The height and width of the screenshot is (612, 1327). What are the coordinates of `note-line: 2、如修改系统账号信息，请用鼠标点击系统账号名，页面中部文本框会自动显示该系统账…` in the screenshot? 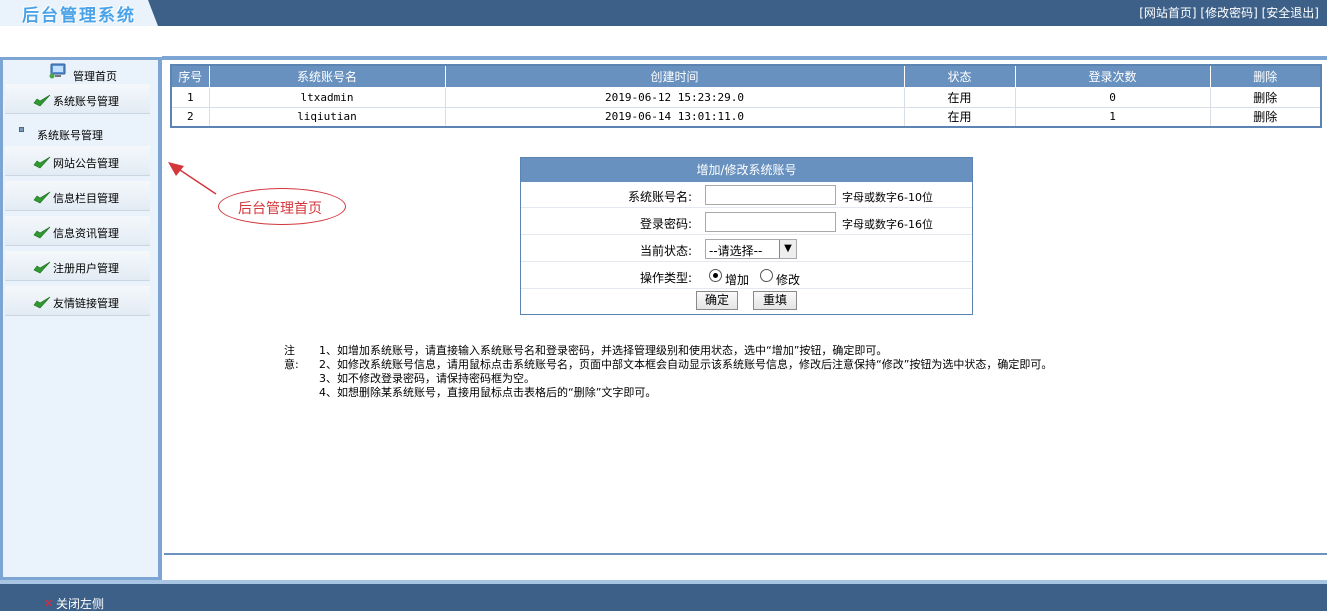 It's located at (686, 364).